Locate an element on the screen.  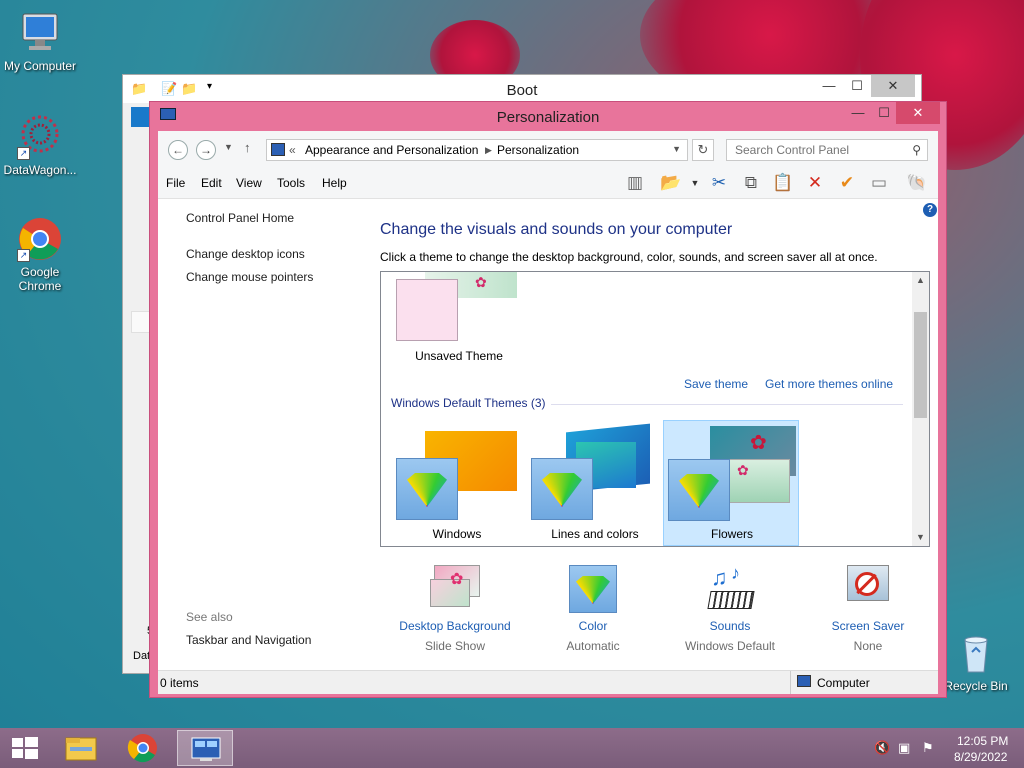
taskbar-chrome is located at coordinates (143, 748).